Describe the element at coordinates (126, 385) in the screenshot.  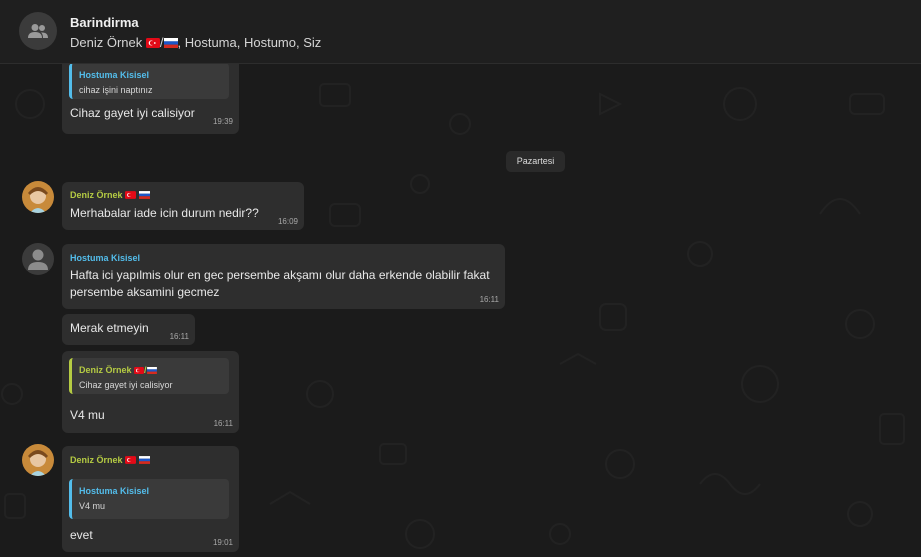
I see `quoted-text: Cihaz gayet iyi calisiyor` at that location.